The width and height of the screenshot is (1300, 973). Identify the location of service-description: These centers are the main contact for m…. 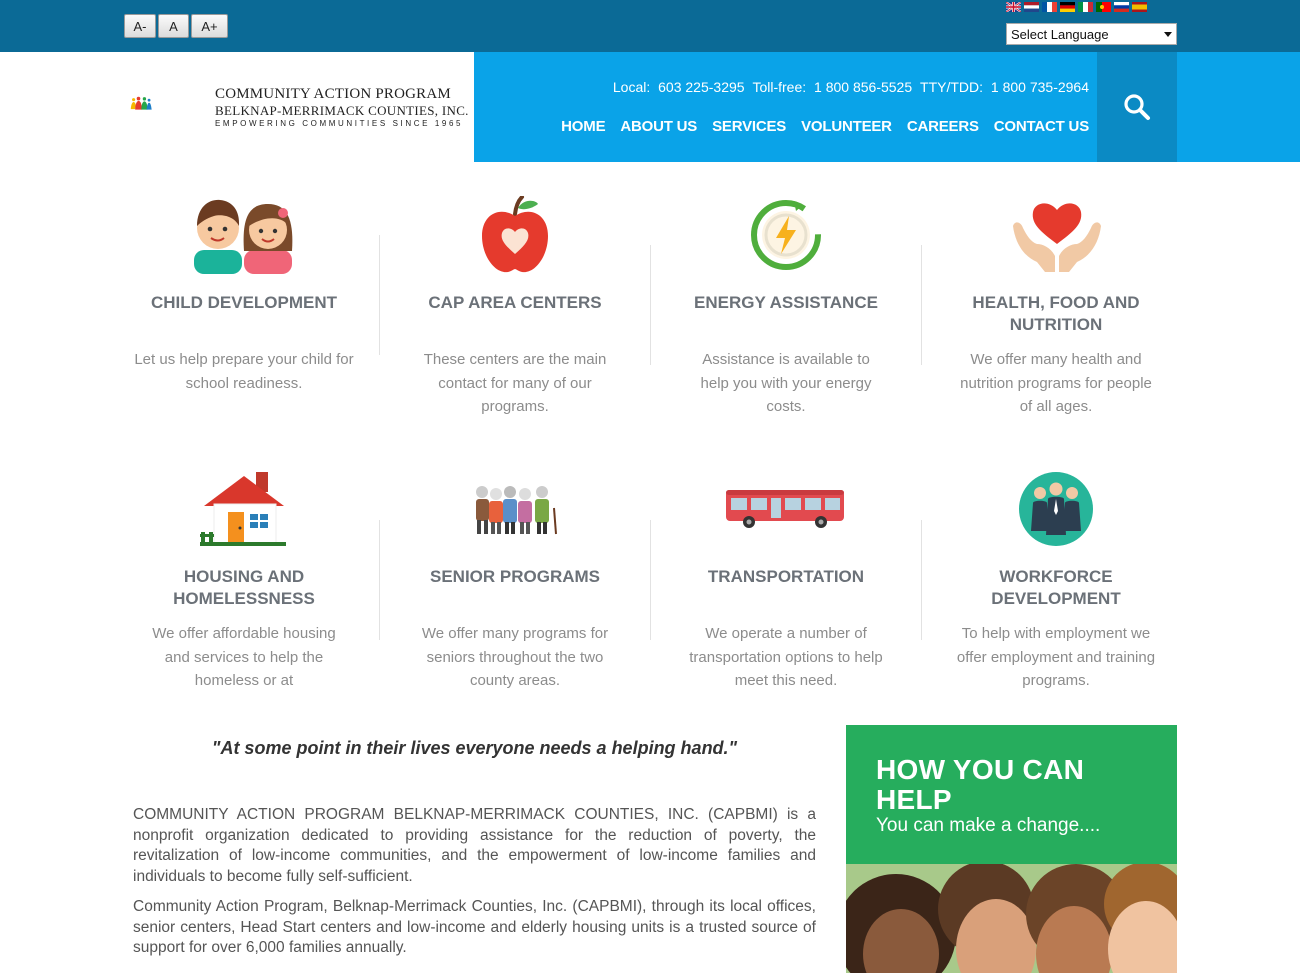
(515, 383).